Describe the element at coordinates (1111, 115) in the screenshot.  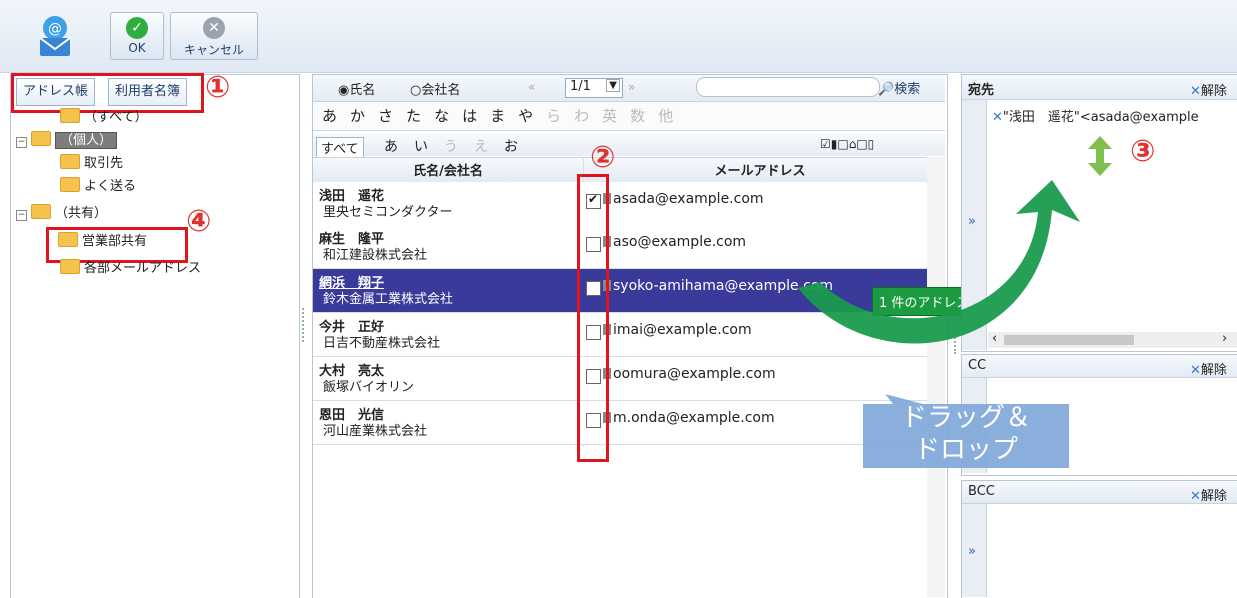
I see `to-recipient-entry: ✕"浅田 遥花"<asada@example` at that location.